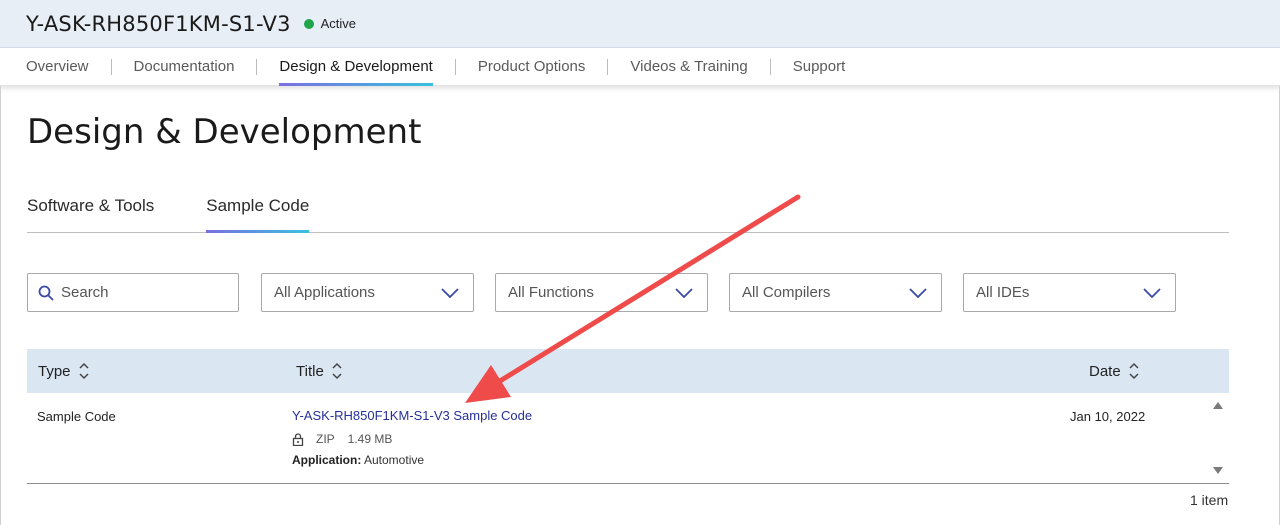 The width and height of the screenshot is (1280, 525). What do you see at coordinates (0, 305) in the screenshot?
I see `page-border` at bounding box center [0, 305].